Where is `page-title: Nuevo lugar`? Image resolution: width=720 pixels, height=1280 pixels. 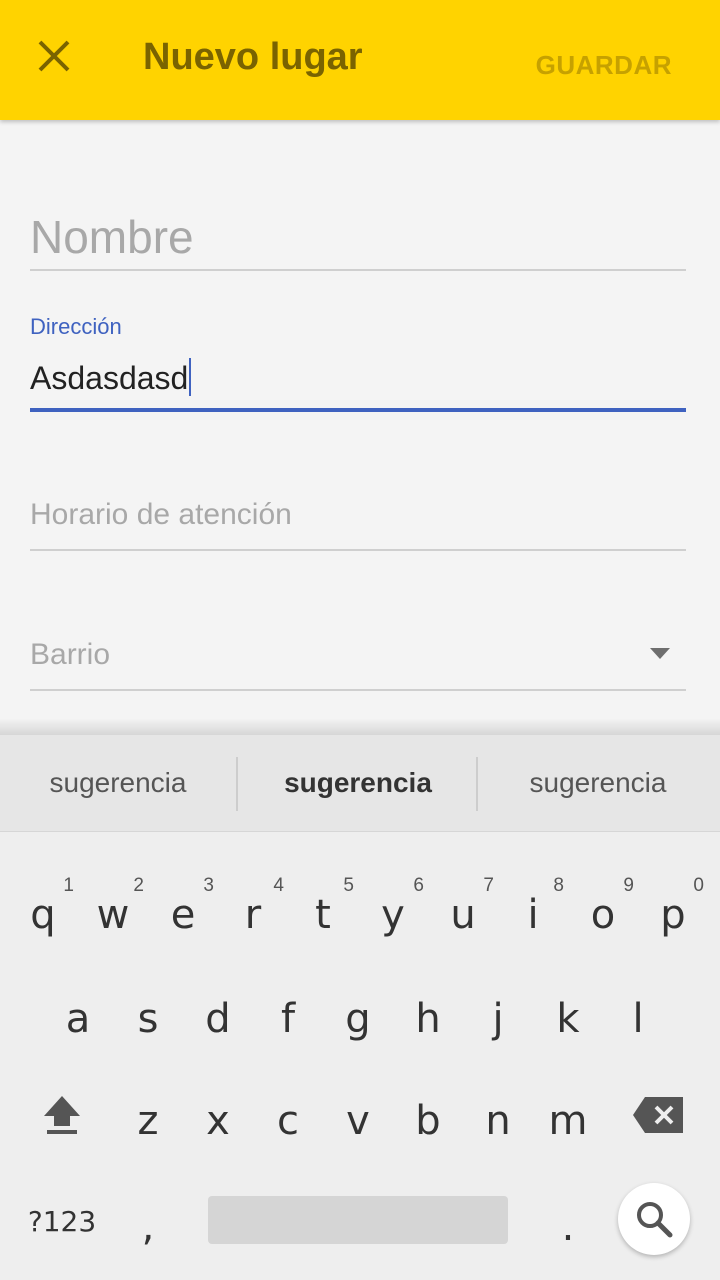
page-title: Nuevo lugar is located at coordinates (253, 57).